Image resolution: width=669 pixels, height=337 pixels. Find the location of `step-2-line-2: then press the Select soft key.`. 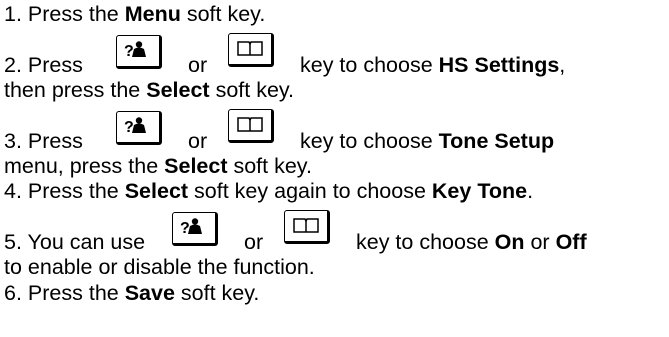

step-2-line-2: then press the Select soft key. is located at coordinates (149, 90).